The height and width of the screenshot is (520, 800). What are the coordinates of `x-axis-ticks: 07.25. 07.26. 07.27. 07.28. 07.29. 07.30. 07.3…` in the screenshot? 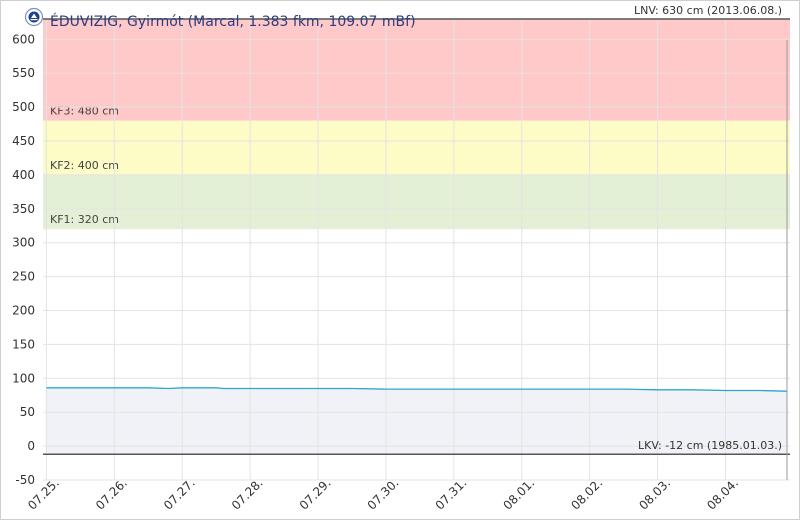 It's located at (383, 494).